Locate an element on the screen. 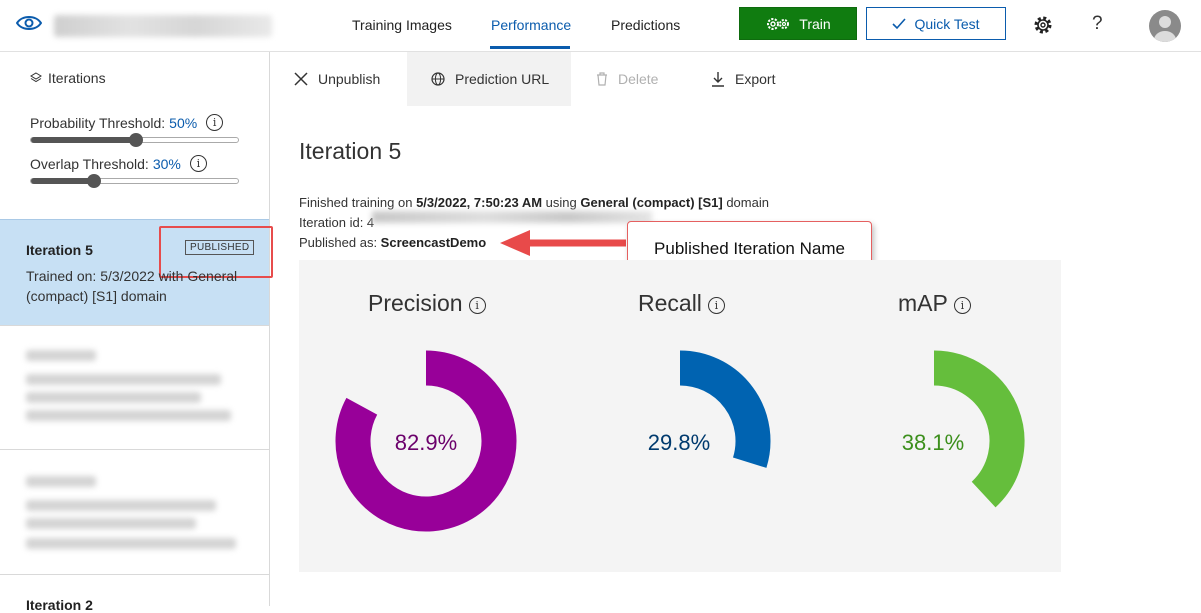 The width and height of the screenshot is (1201, 613). precision-label: Precision is located at coordinates (415, 303).